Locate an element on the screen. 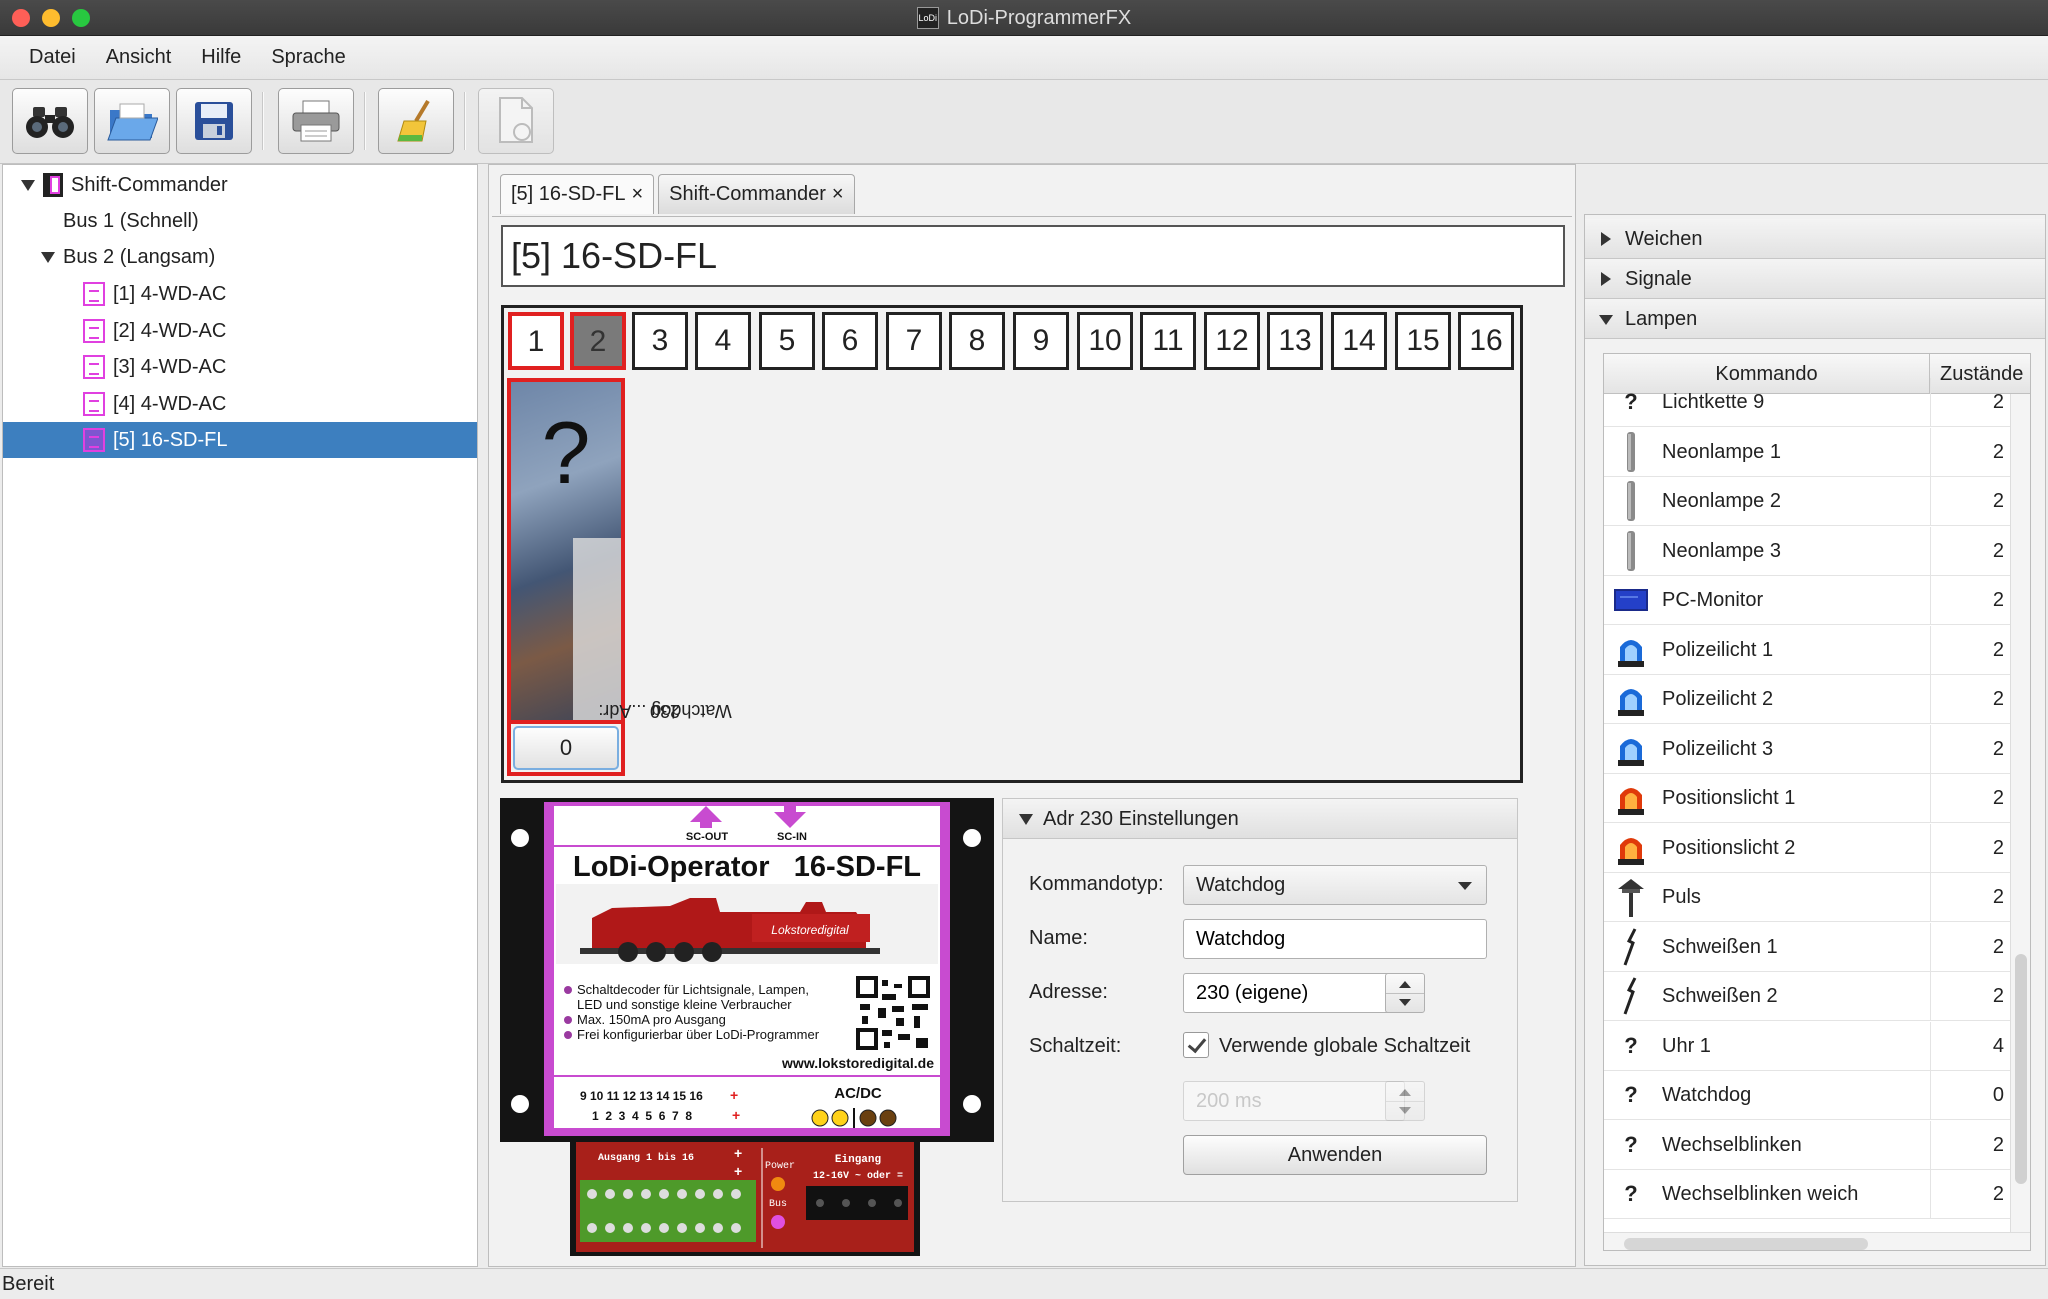 Image resolution: width=2048 pixels, height=1299 pixels. refresh-document-button is located at coordinates (516, 121).